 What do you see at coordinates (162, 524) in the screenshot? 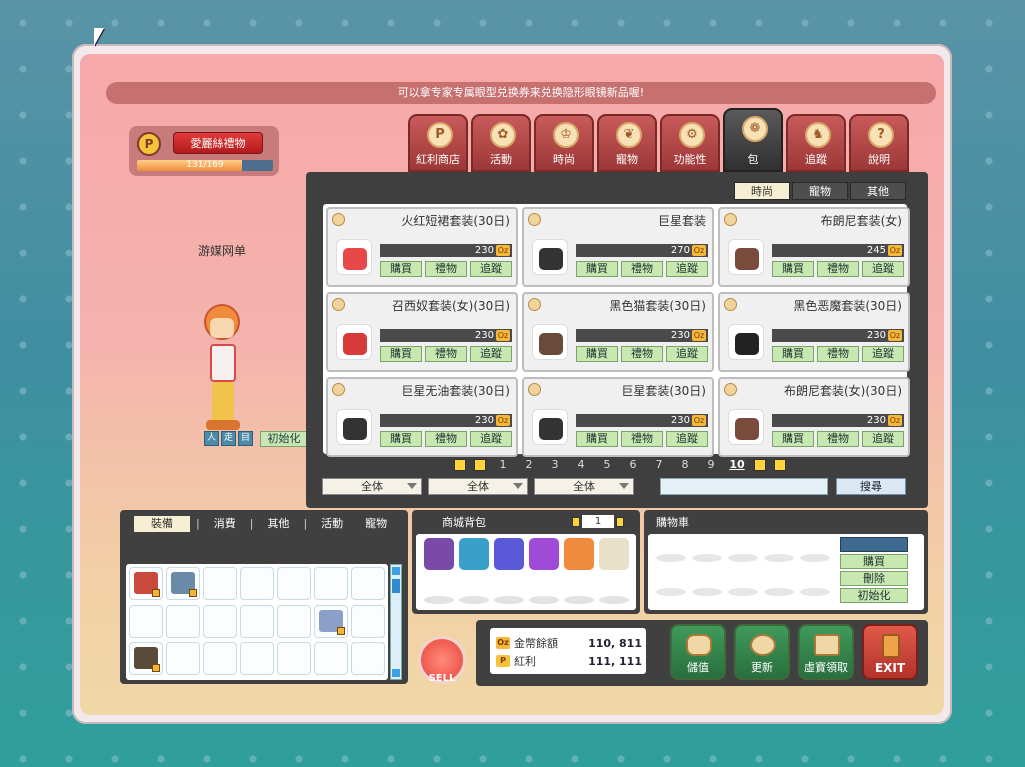
I see `inventory-tab: 裝備` at bounding box center [162, 524].